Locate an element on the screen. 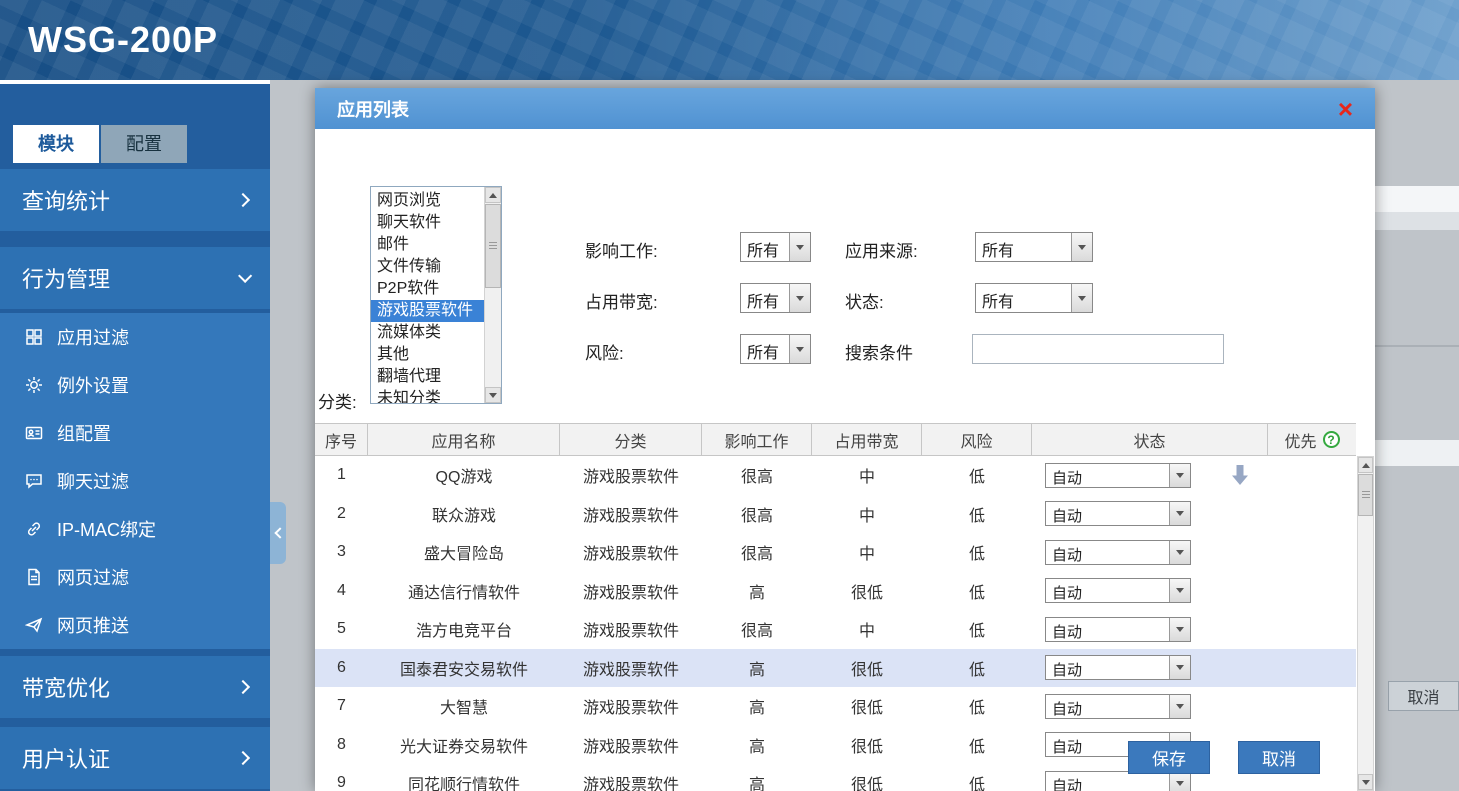 The height and width of the screenshot is (791, 1459). sidebar-item-query-stats: 查询统计 is located at coordinates (135, 200).